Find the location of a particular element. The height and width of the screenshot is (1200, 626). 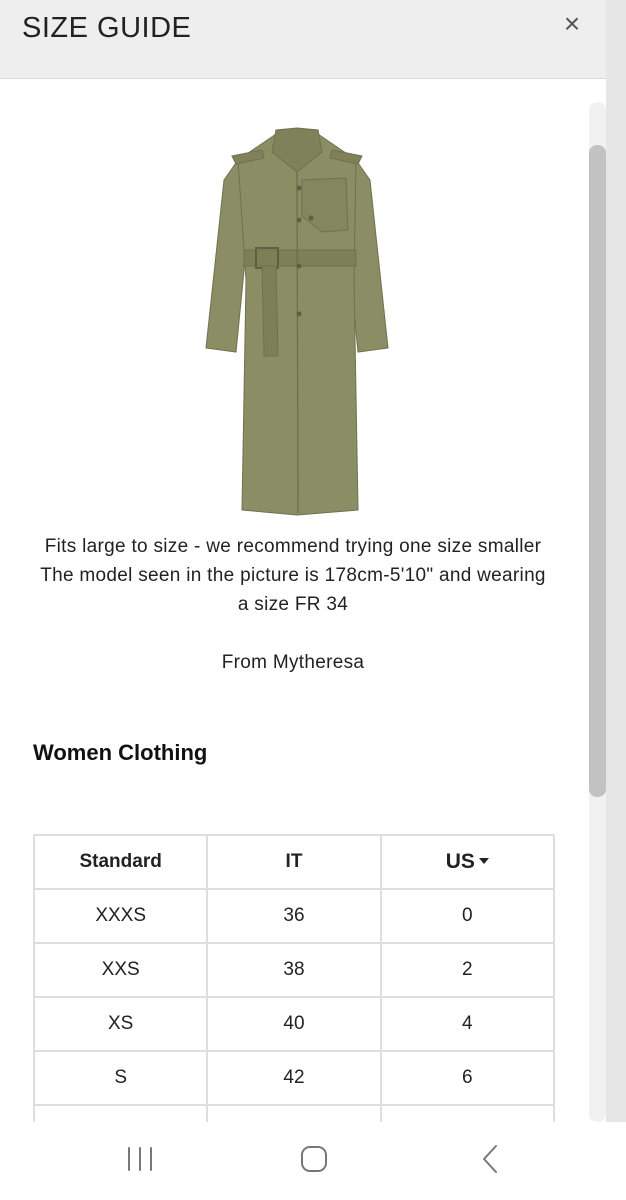

table-cell: XS is located at coordinates (120, 1024).